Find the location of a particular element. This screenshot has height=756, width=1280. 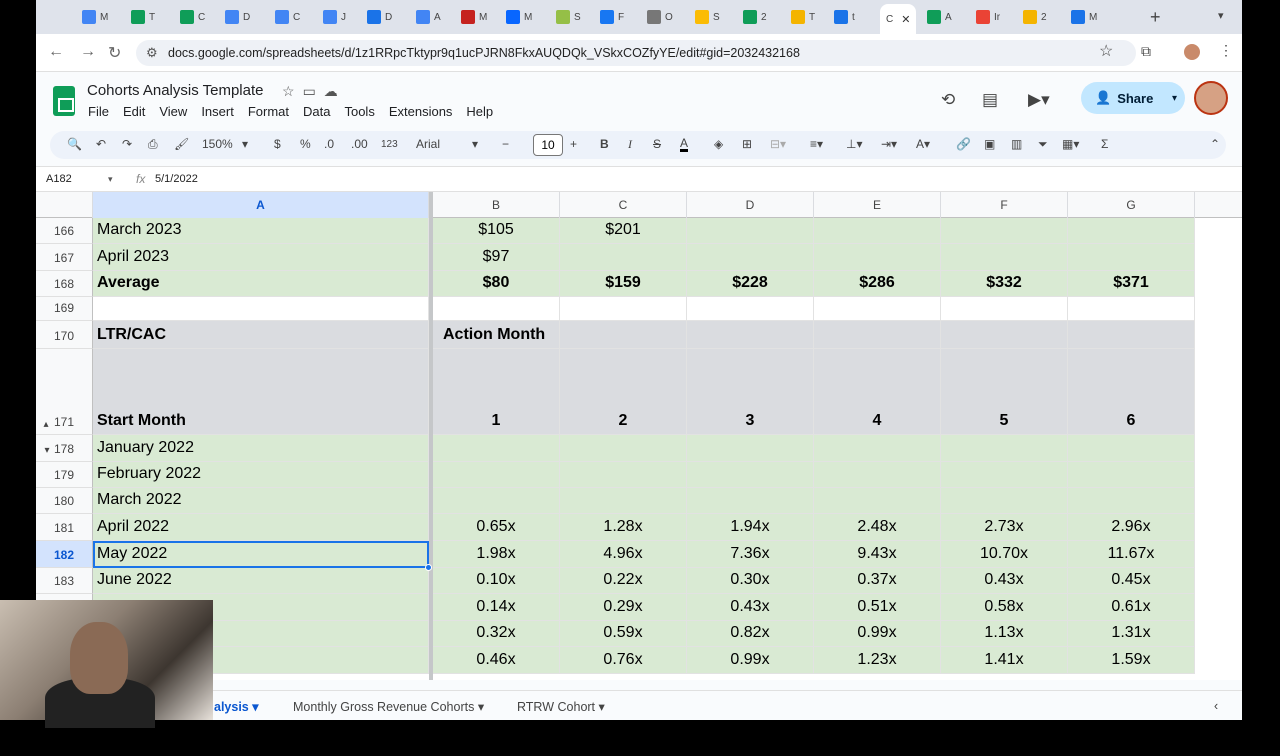

cell-b: 0.10x is located at coordinates (496, 581).